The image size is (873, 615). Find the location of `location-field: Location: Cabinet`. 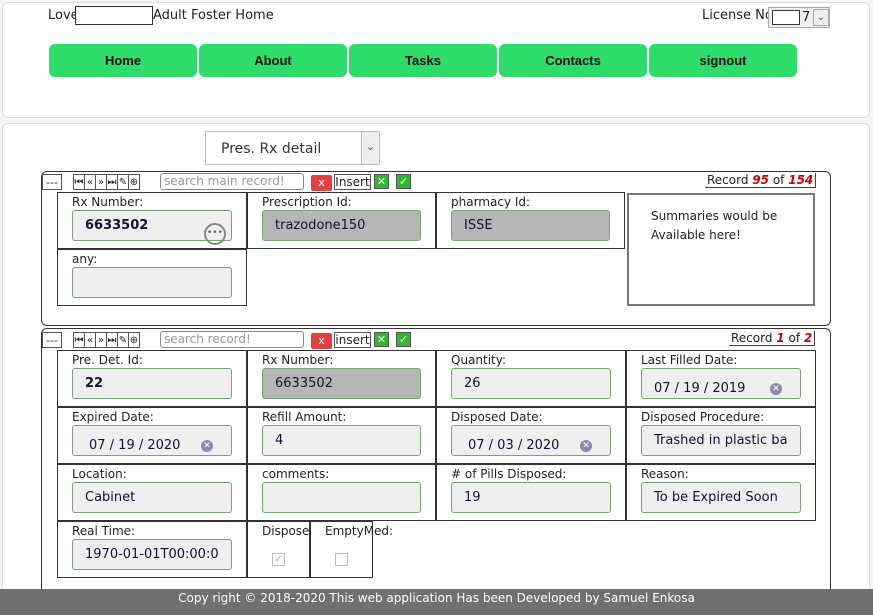

location-field: Location: Cabinet is located at coordinates (152, 492).